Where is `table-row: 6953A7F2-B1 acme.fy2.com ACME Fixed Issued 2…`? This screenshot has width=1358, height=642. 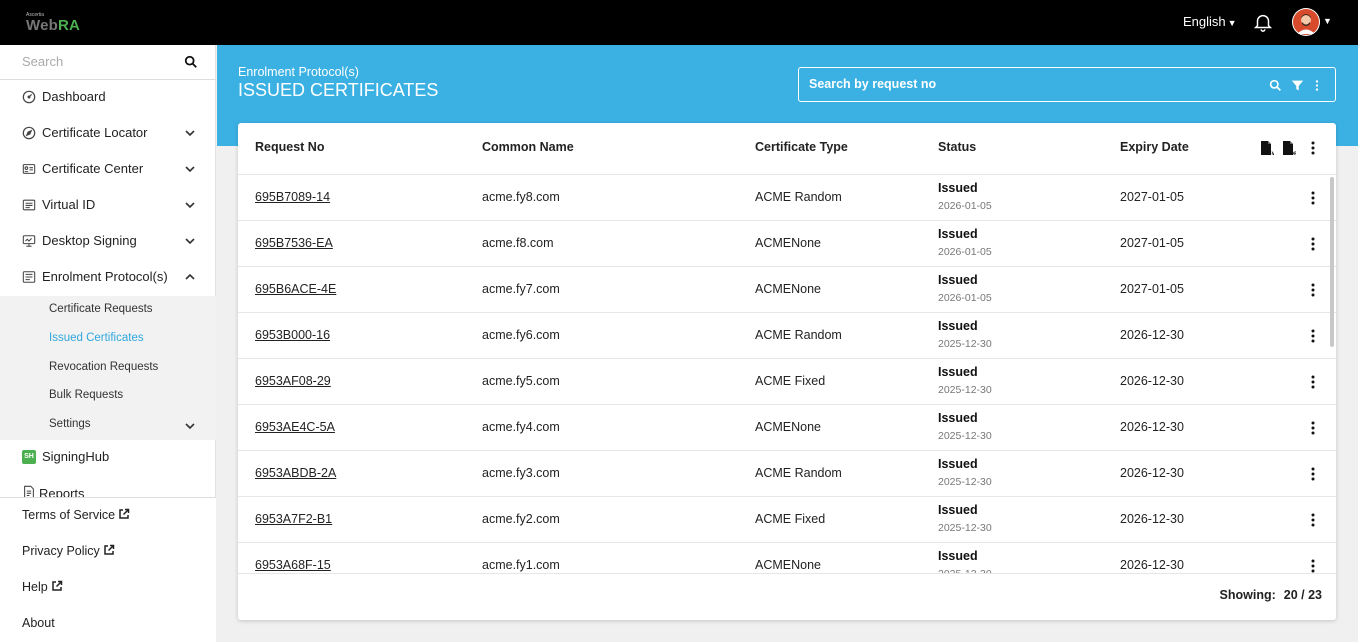
table-row: 6953A7F2-B1 acme.fy2.com ACME Fixed Issued 2… is located at coordinates (787, 520).